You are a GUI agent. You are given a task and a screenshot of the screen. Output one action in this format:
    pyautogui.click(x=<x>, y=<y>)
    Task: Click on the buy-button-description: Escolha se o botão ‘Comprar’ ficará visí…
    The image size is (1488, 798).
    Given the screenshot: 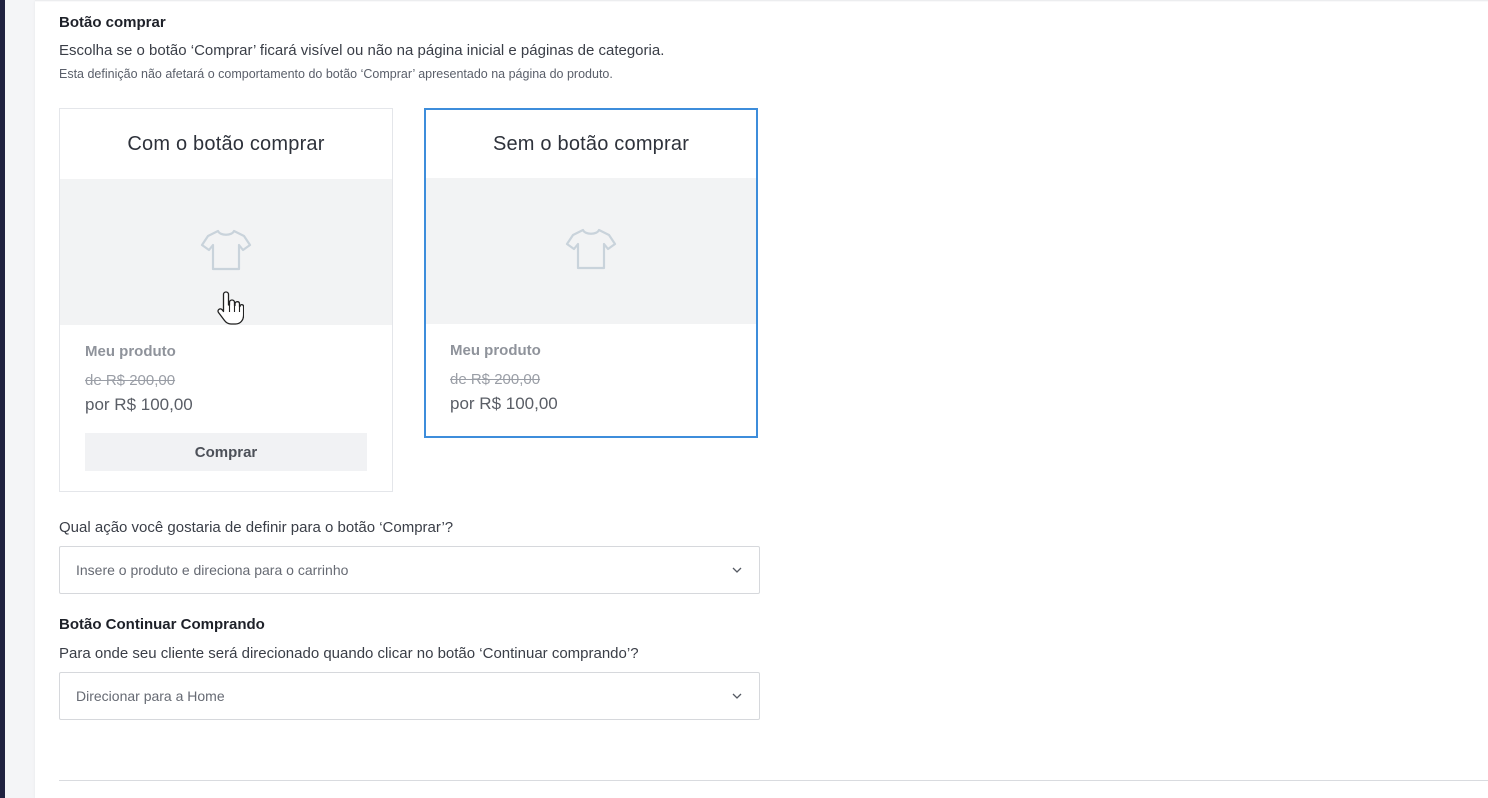 What is the action you would take?
    pyautogui.click(x=362, y=50)
    